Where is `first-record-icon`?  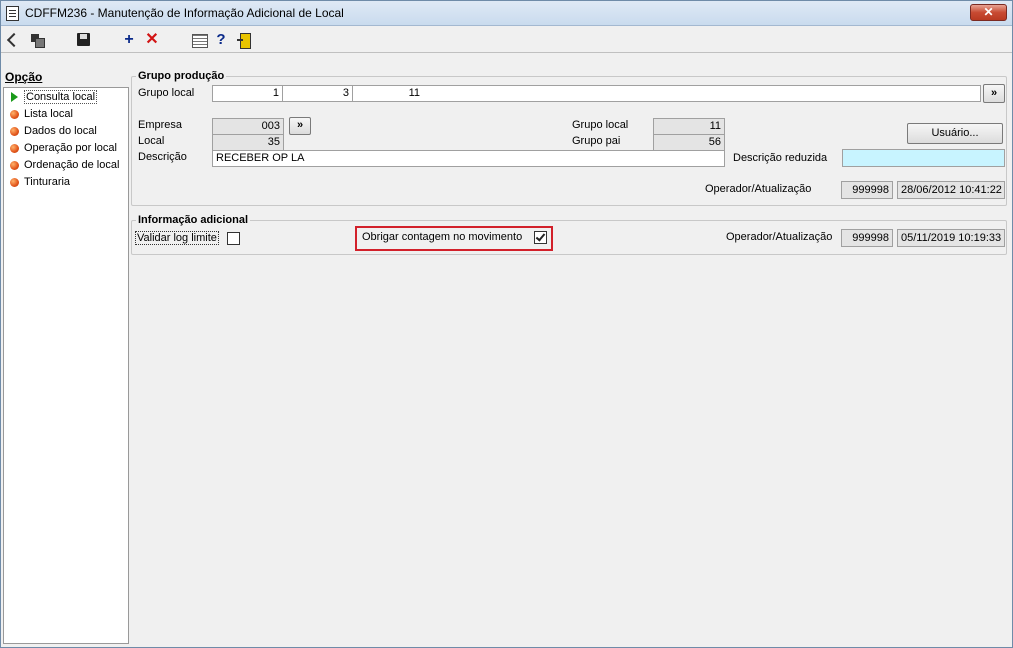
first-record-icon is located at coordinates (14, 40).